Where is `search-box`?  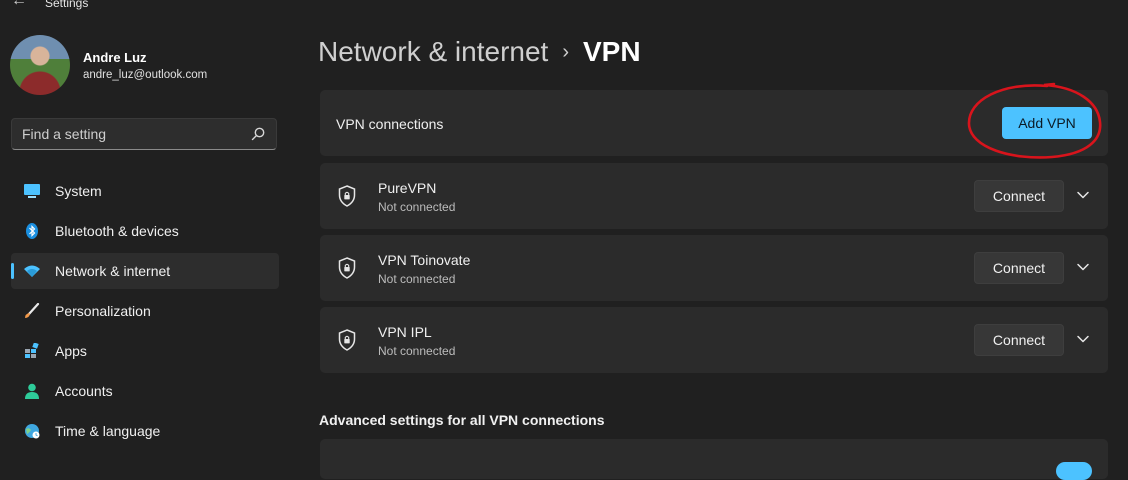 search-box is located at coordinates (144, 134).